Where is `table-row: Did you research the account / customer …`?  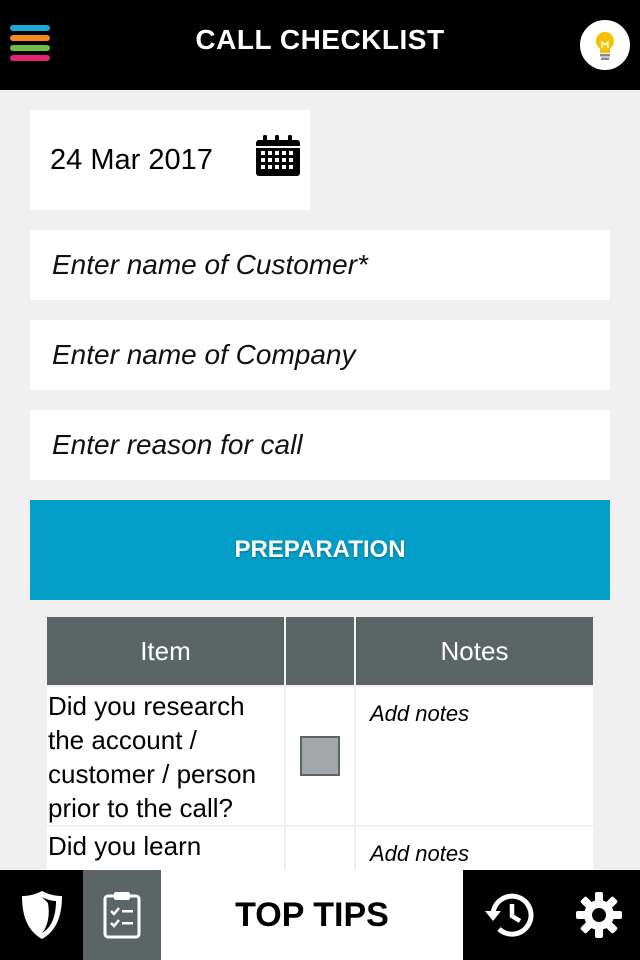
table-row: Did you research the account / customer … is located at coordinates (320, 756).